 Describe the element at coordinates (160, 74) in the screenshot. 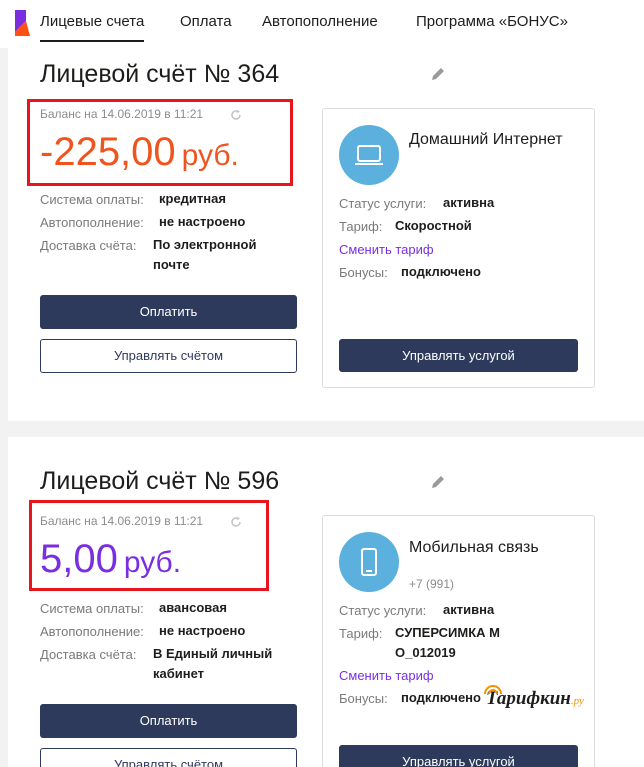

I see `account-title: Лицевой счёт № 364` at that location.